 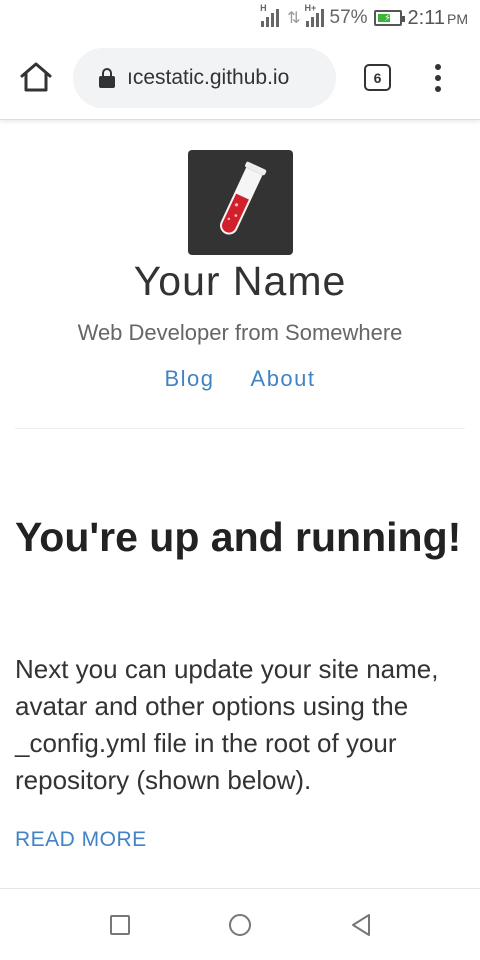 I want to click on tab-count: 6, so click(x=377, y=77).